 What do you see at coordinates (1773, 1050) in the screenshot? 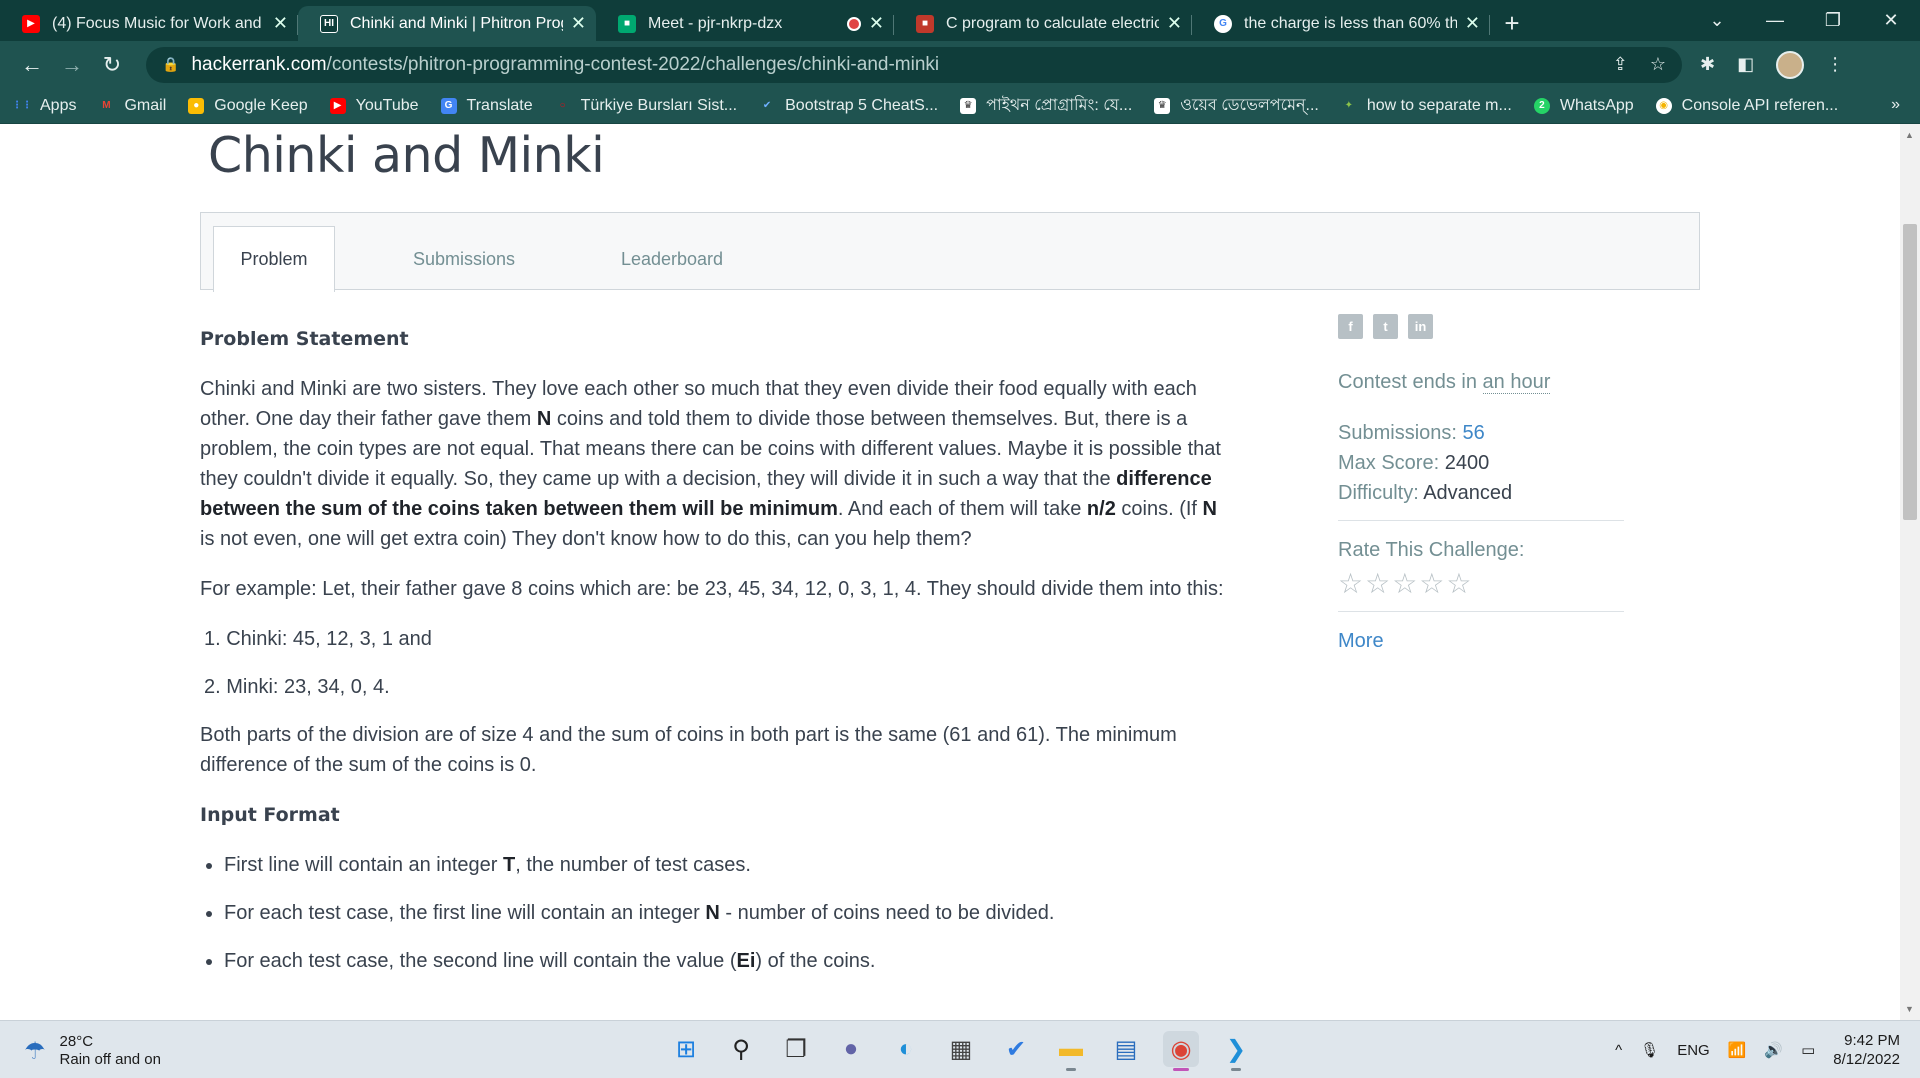
I see `volume-icon: 🔊` at bounding box center [1773, 1050].